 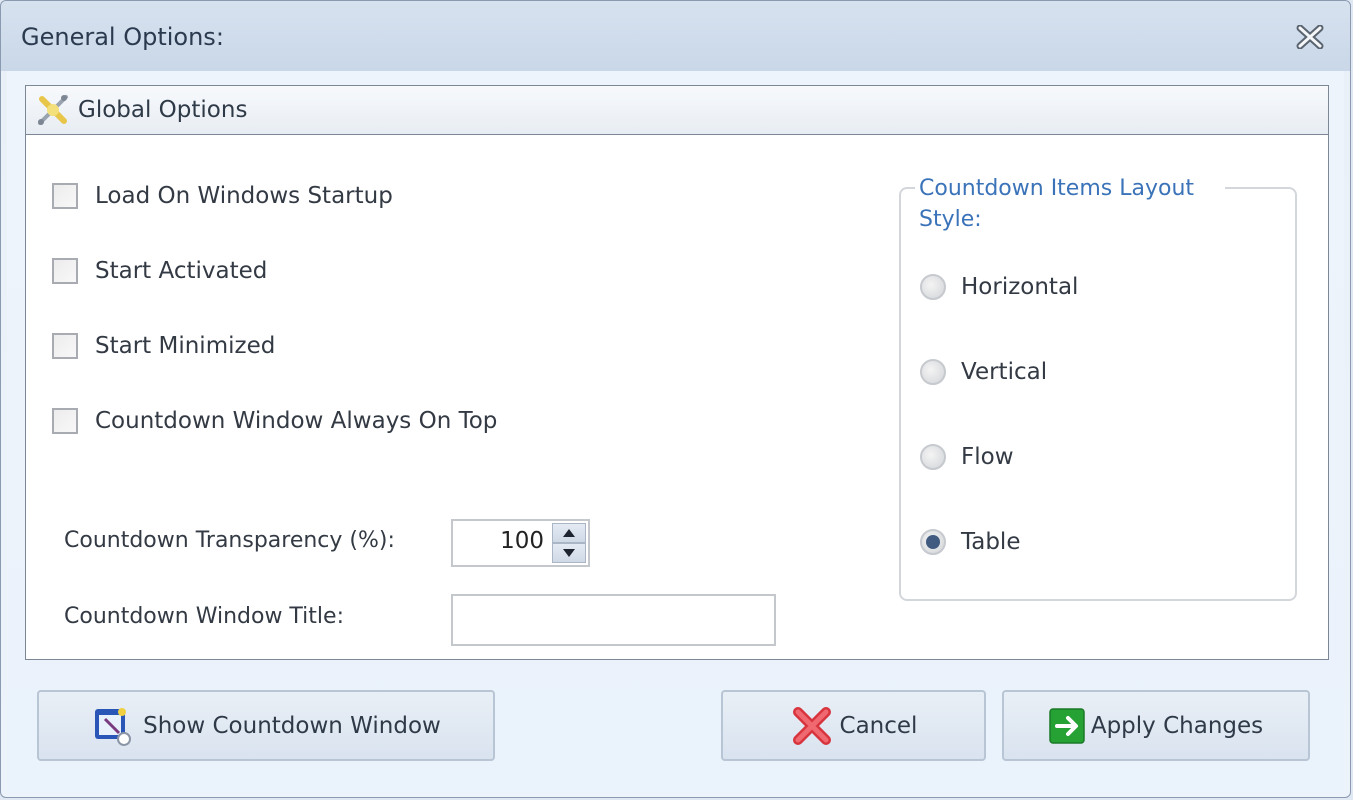 I want to click on apply-changes-button: Apply Changes, so click(x=1156, y=725).